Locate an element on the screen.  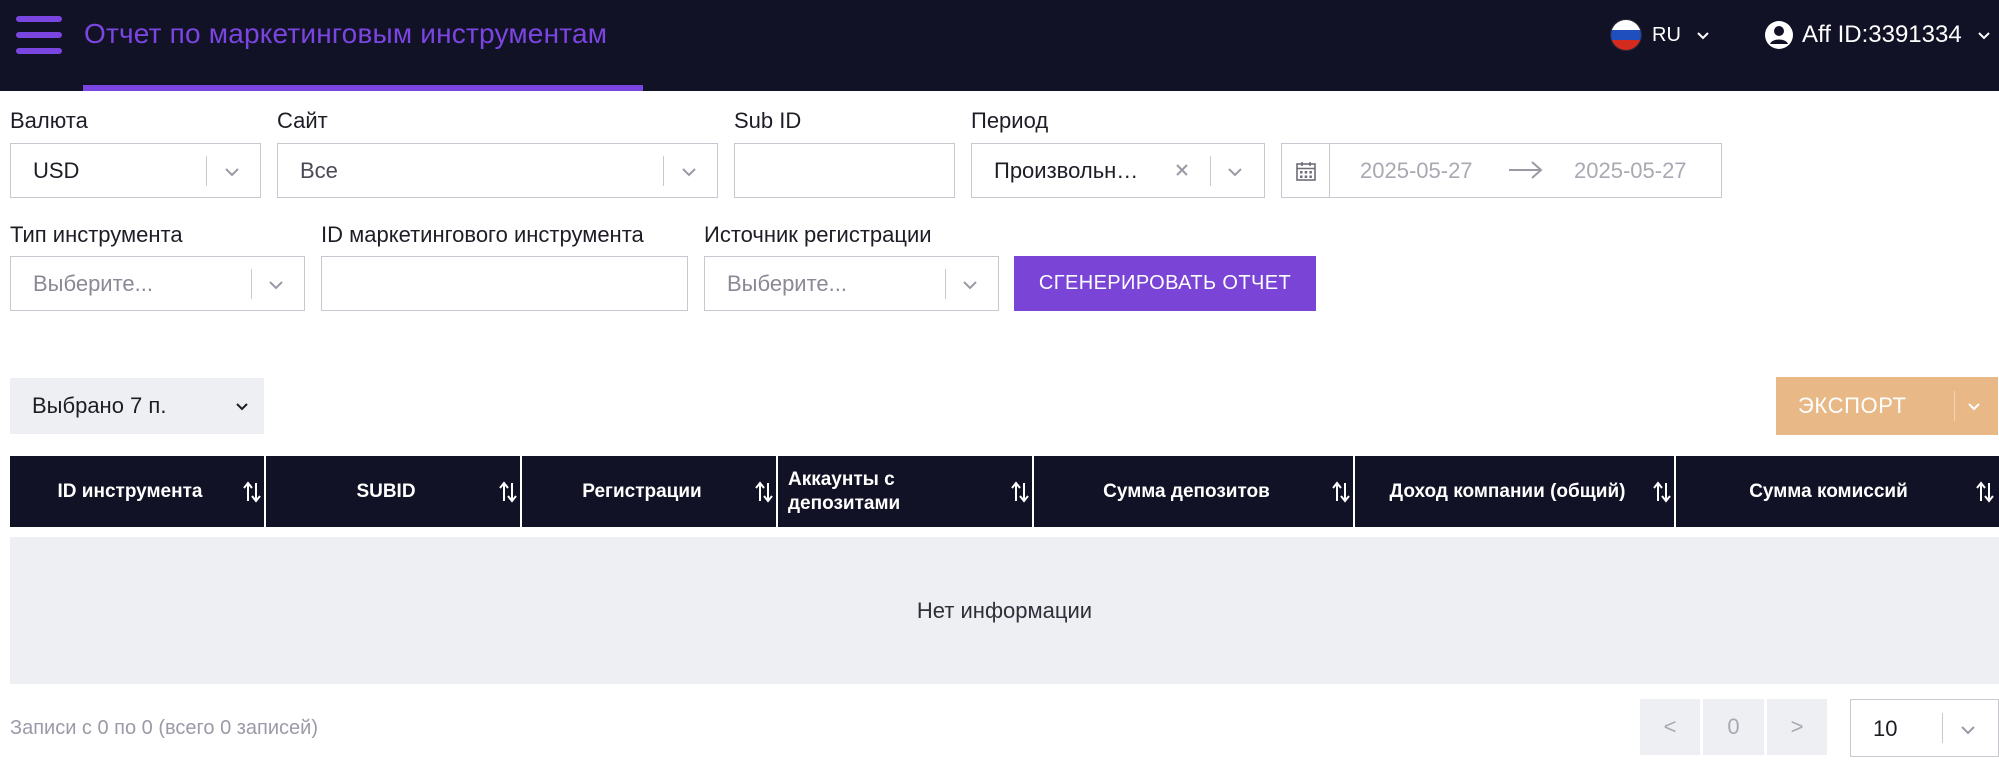
column-header-company-income: Доход компании (общий) is located at coordinates (1514, 491).